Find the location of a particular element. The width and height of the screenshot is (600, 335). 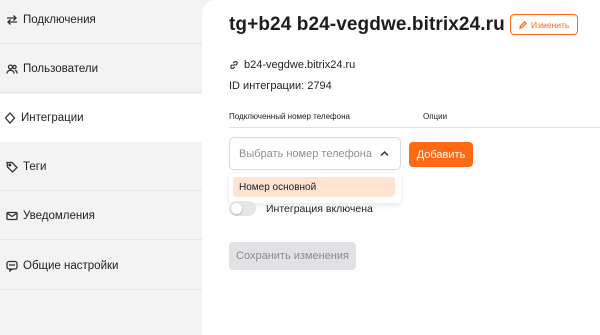

sidebar-item-label: Пользователи is located at coordinates (61, 68).